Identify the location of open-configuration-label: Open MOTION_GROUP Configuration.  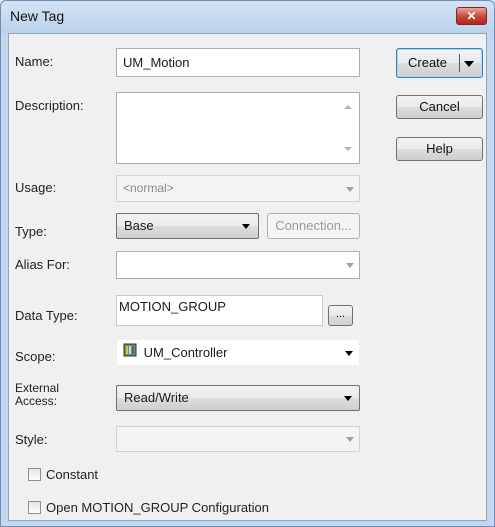
(158, 507).